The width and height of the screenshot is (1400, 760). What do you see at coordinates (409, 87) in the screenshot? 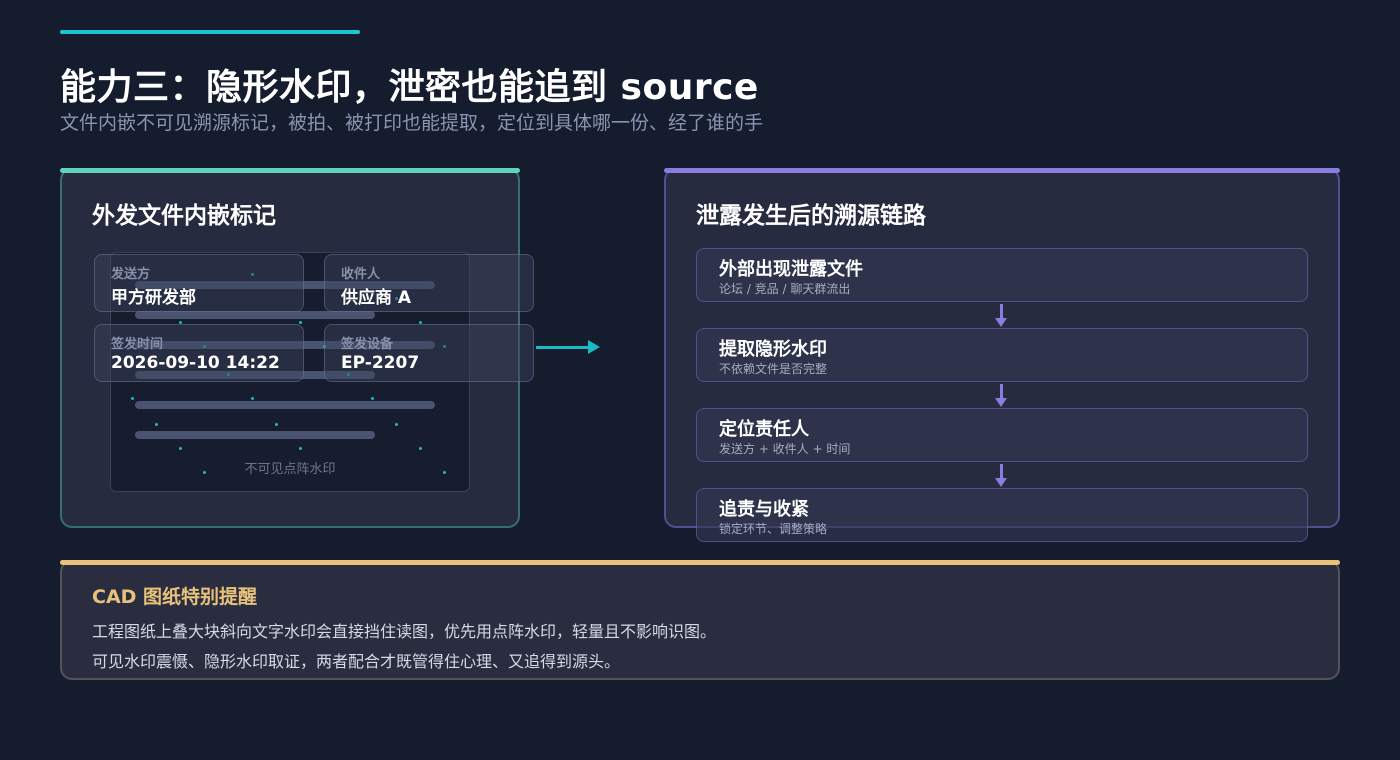
I see `page-title: 能力三：隐形水印，泄密也能追到 source` at bounding box center [409, 87].